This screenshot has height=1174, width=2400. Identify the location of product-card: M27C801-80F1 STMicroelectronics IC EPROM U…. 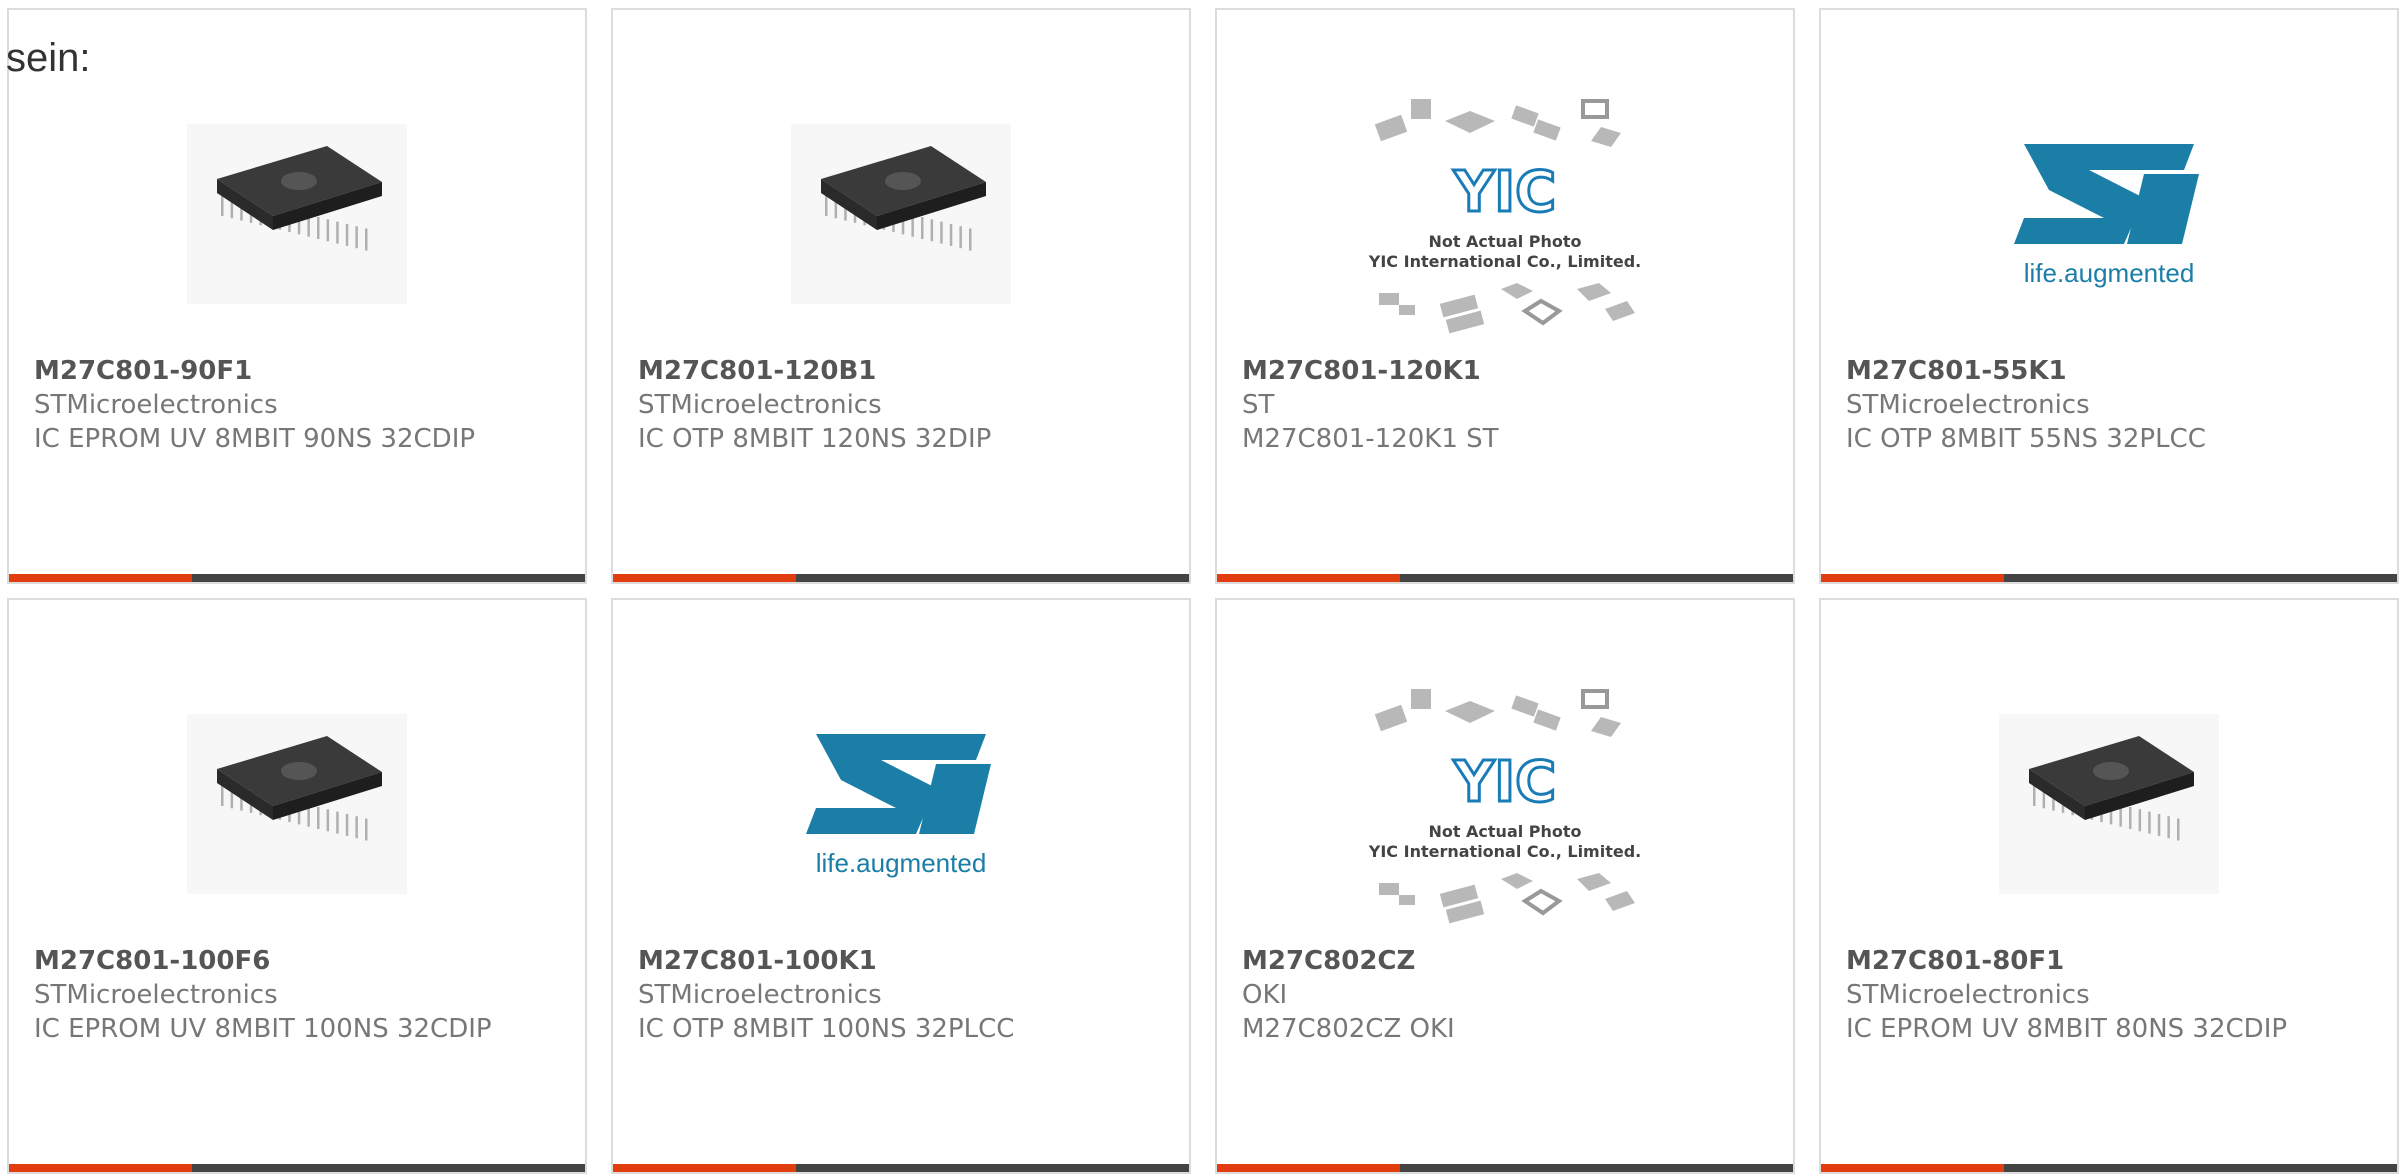
(2109, 886).